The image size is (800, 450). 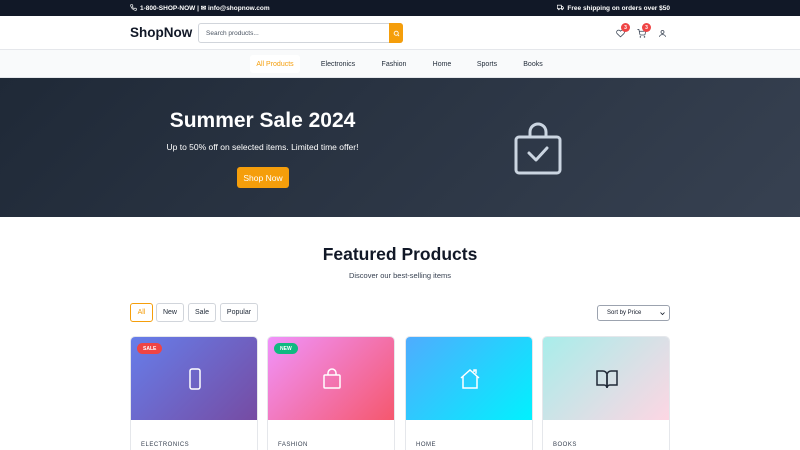 I want to click on shop-now-button: Shop Now, so click(x=263, y=177).